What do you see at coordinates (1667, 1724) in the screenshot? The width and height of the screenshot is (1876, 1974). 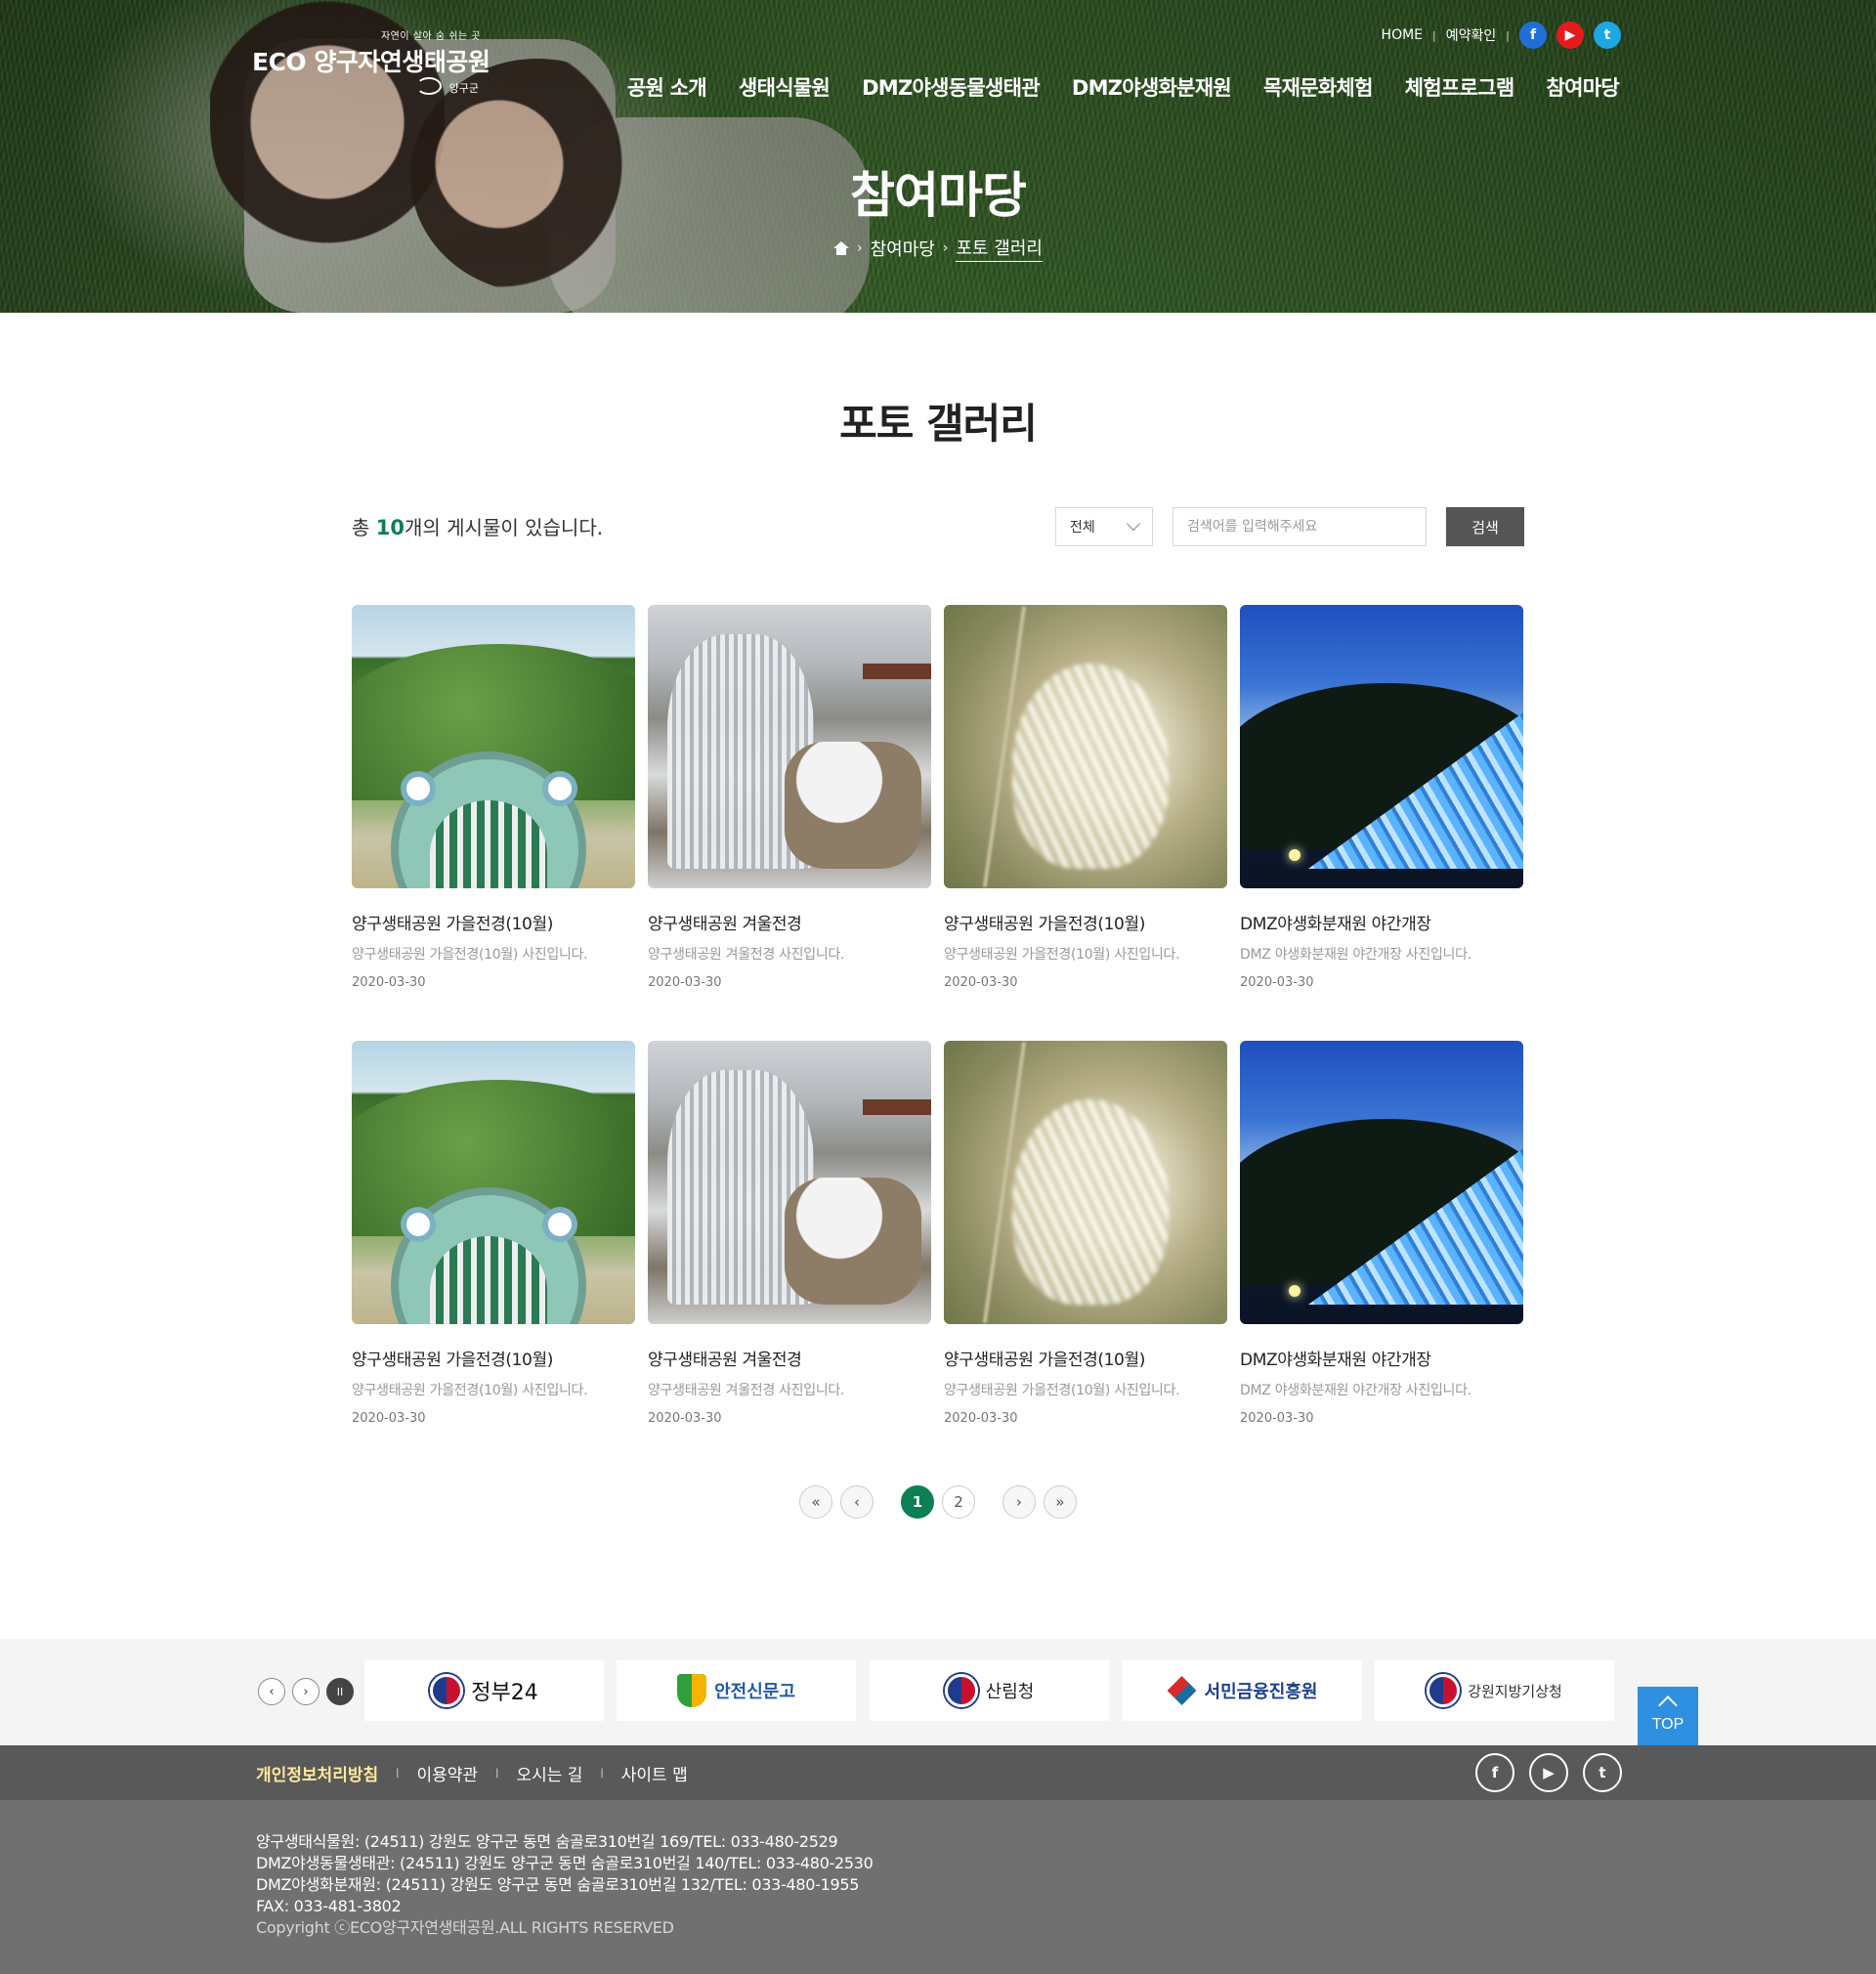 I see `top-label: TOP` at bounding box center [1667, 1724].